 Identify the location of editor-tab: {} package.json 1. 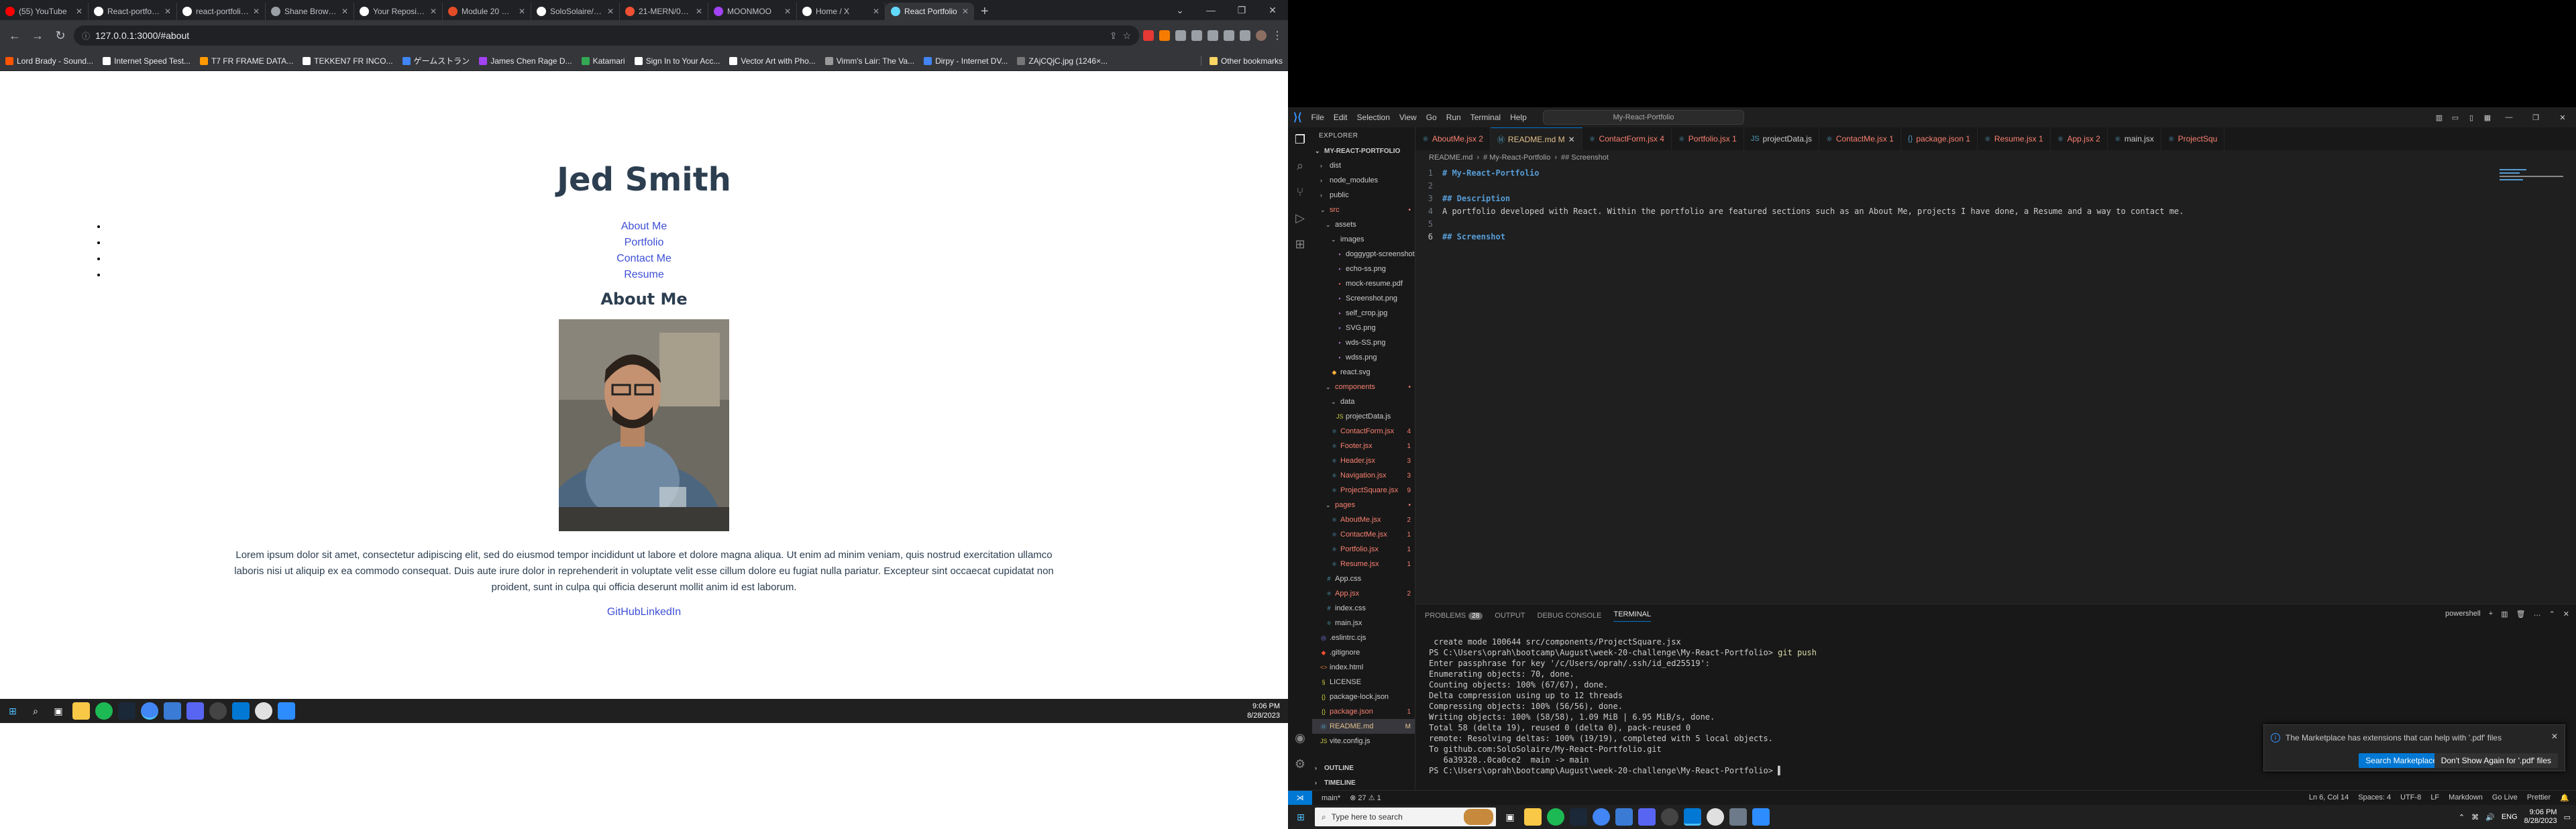
(1939, 138).